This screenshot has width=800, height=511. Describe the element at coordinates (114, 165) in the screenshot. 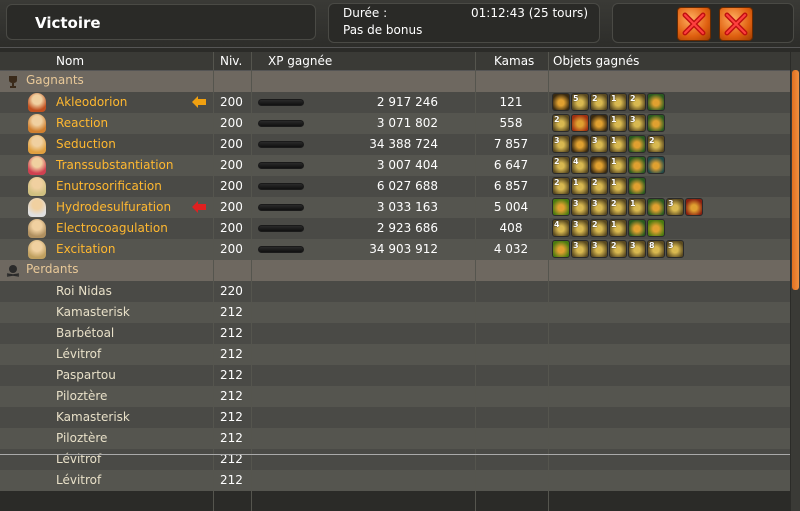

I see `player-name: Transsubstantiation` at that location.